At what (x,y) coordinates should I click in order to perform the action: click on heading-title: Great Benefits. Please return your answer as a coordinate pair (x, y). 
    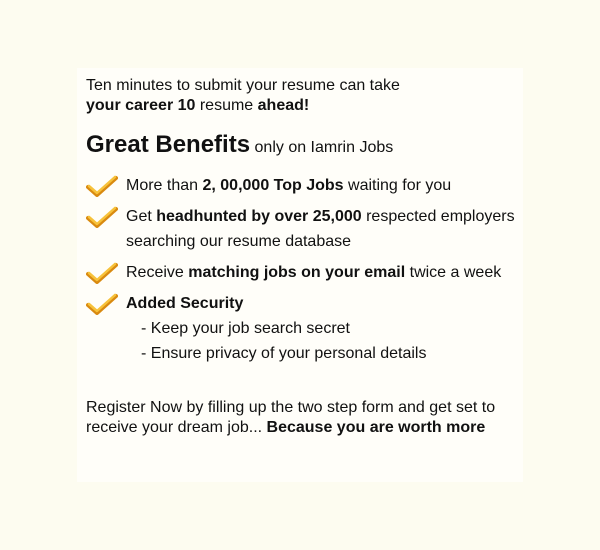
    Looking at the image, I should click on (168, 144).